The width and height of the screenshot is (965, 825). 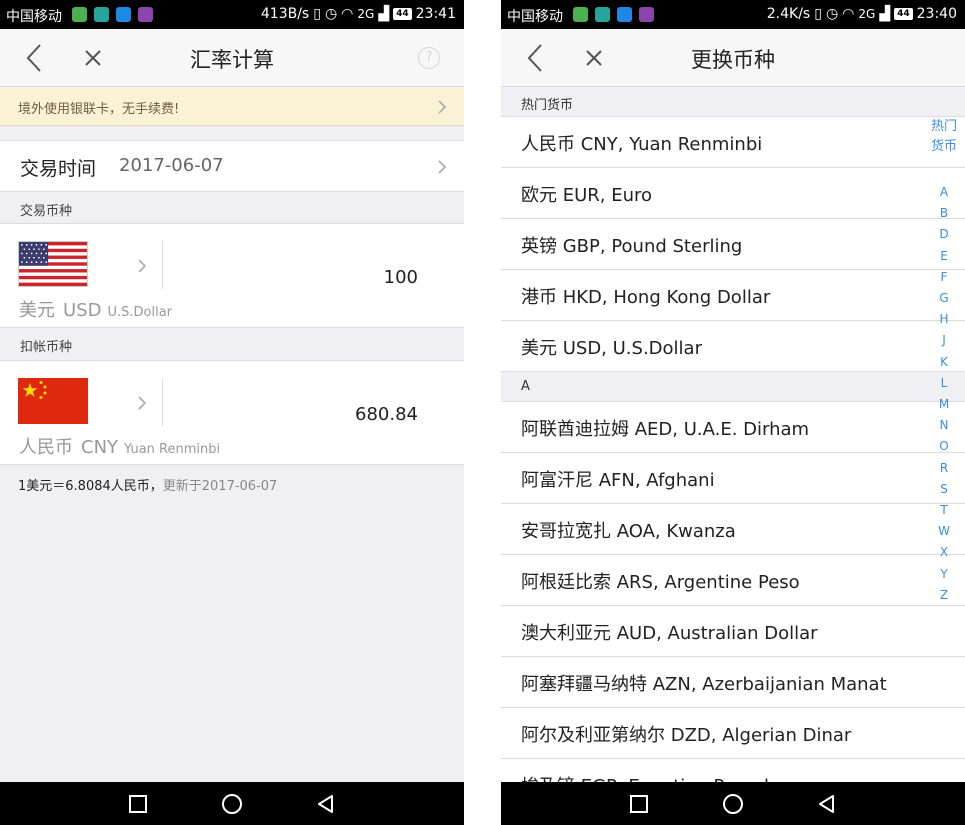 I want to click on currency-item-aoa: 安哥拉宽扎 AOA, Kwanza, so click(x=733, y=529).